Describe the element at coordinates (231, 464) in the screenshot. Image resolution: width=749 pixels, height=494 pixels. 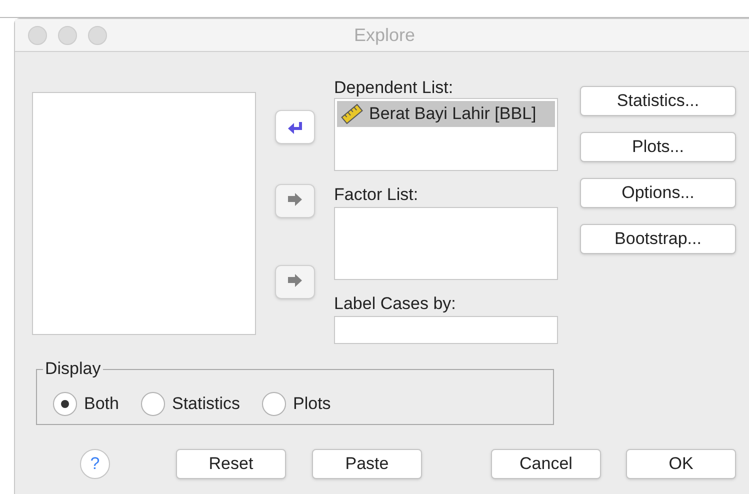
I see `dialog-button: Reset` at that location.